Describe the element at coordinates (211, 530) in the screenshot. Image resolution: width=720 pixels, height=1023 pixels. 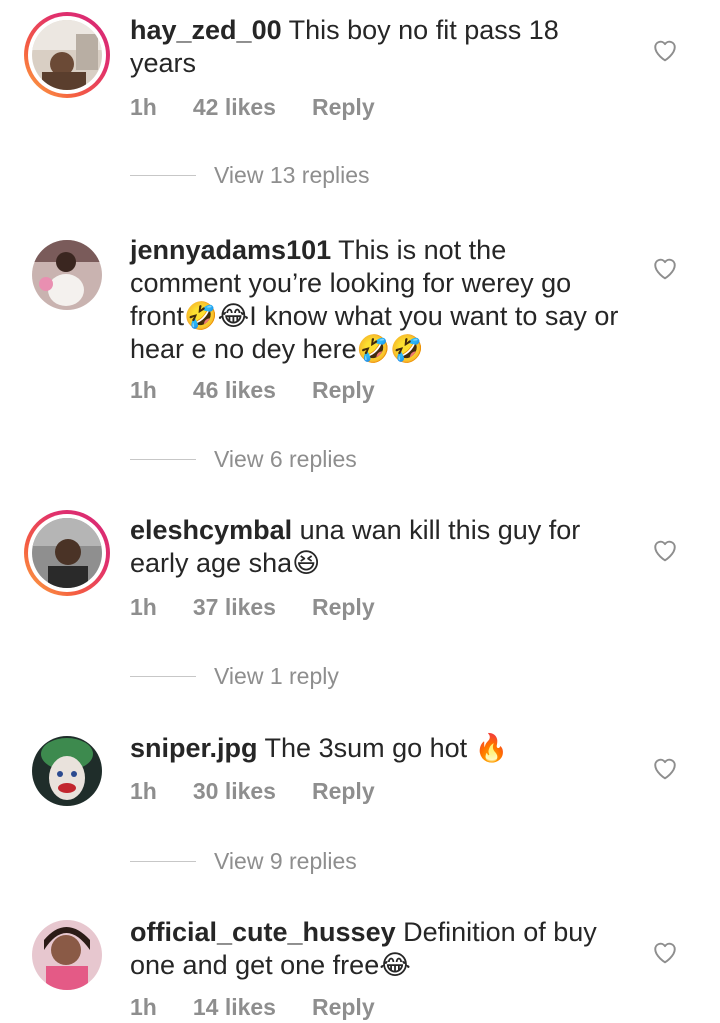
I see `comment-username: eleshcymbal` at that location.